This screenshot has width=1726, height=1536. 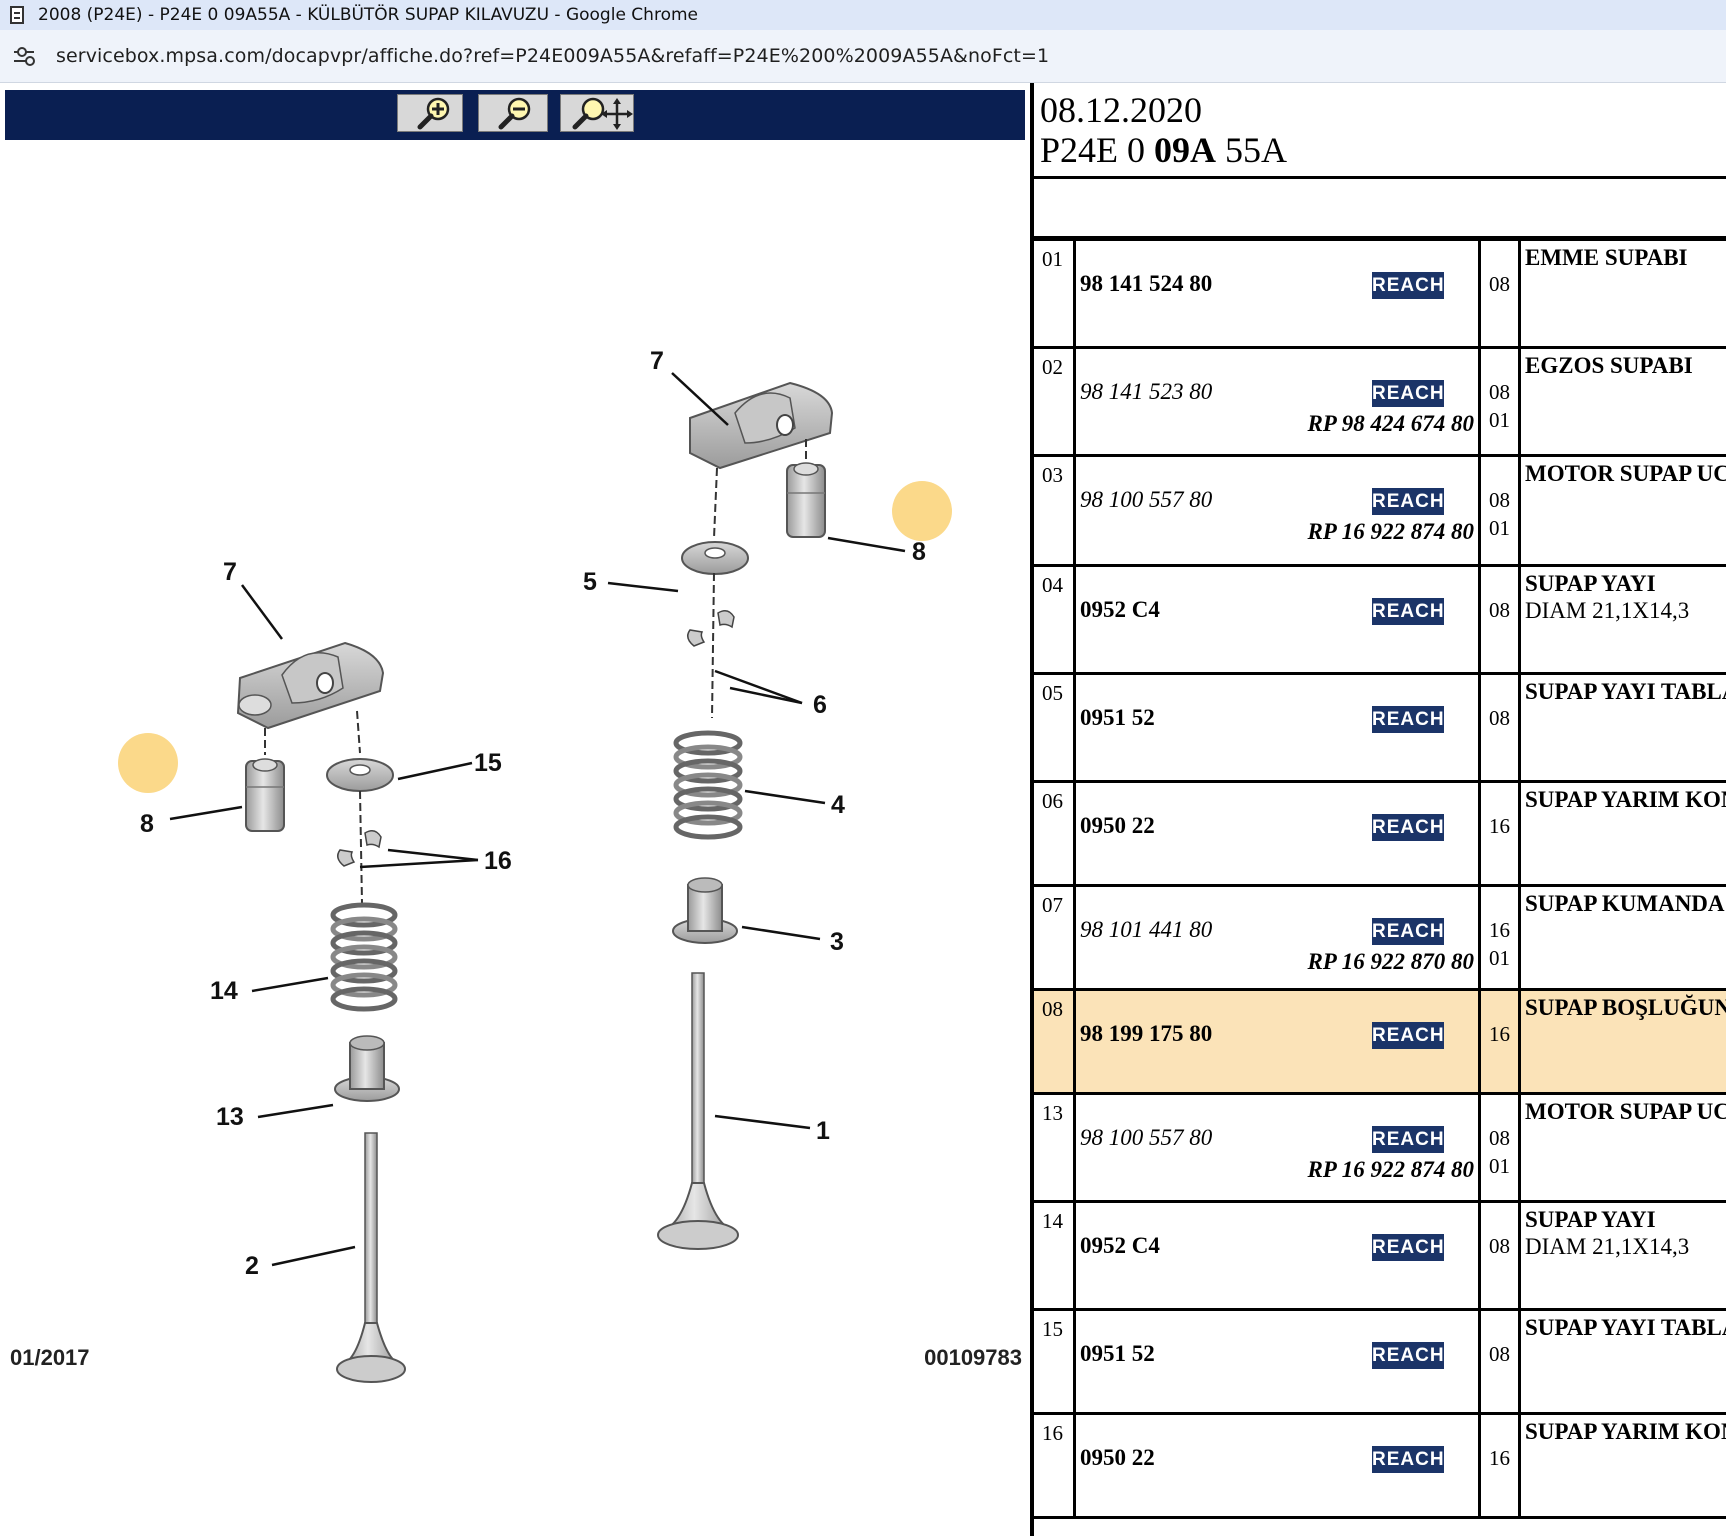 I want to click on part-row-01: 01 98 141 524 80 REACH 08 EMME SUPABI, so click(x=1380, y=295).